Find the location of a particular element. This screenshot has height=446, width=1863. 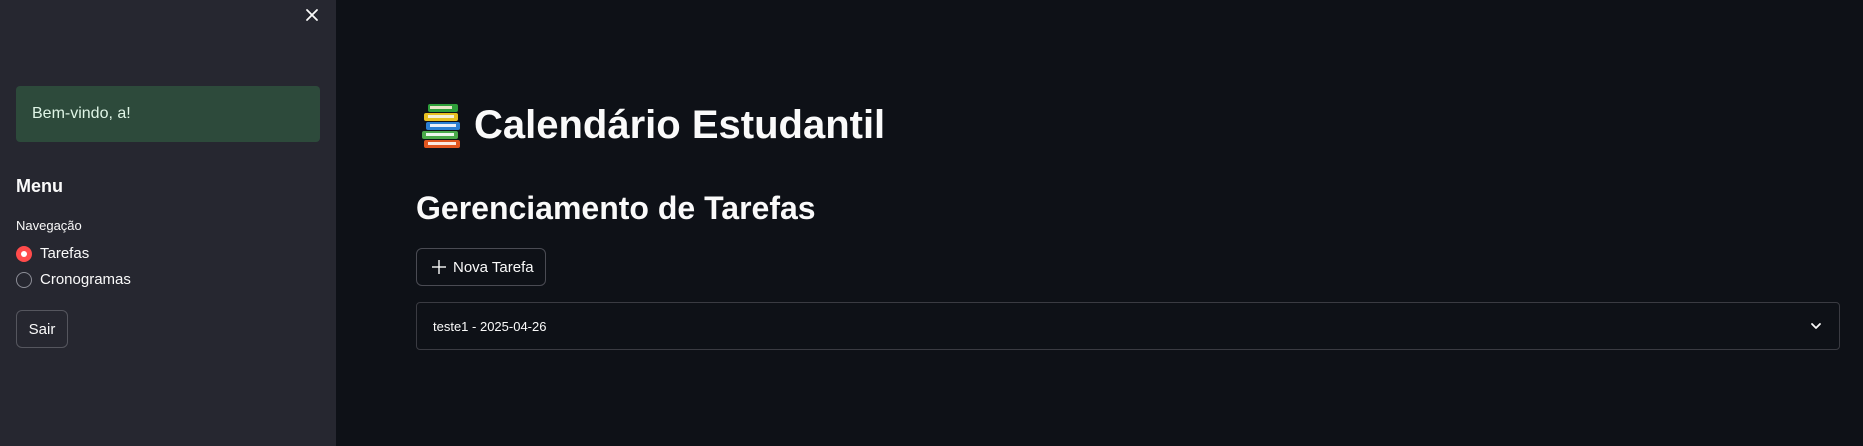

logout-button: Sair is located at coordinates (42, 329).